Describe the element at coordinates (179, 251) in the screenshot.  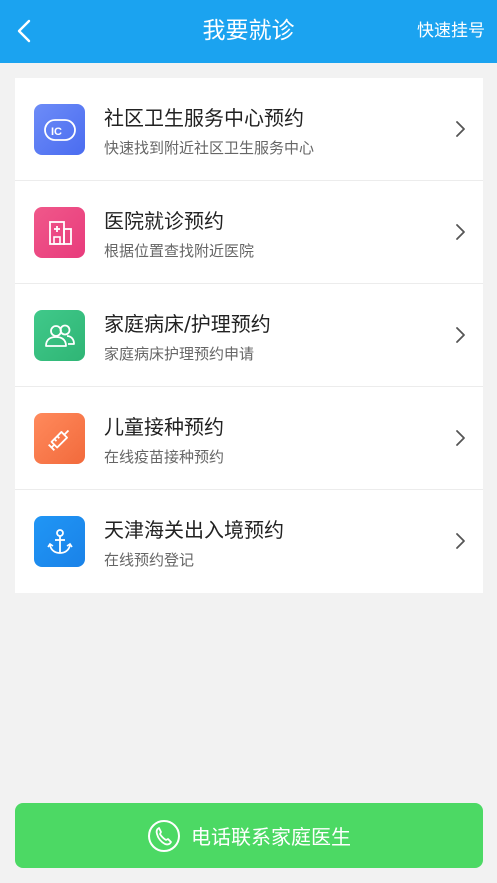
I see `item-subtitle: 根据位置查找附近医院` at that location.